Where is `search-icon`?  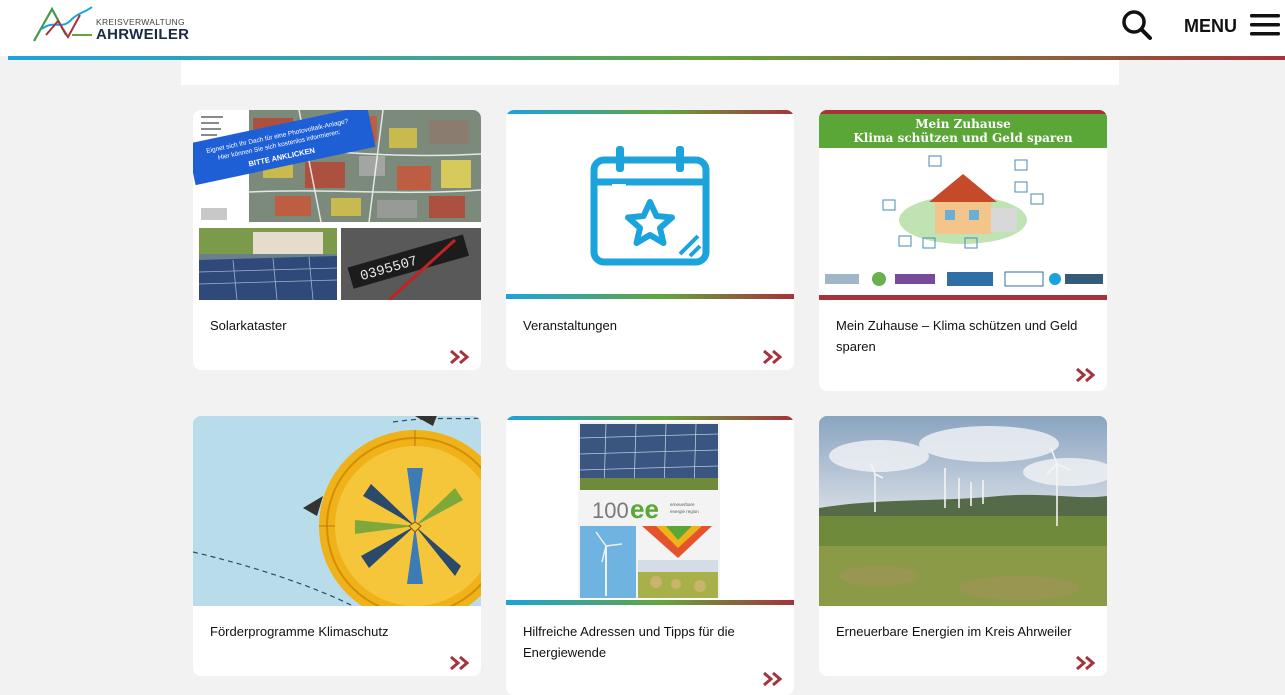 search-icon is located at coordinates (1137, 25).